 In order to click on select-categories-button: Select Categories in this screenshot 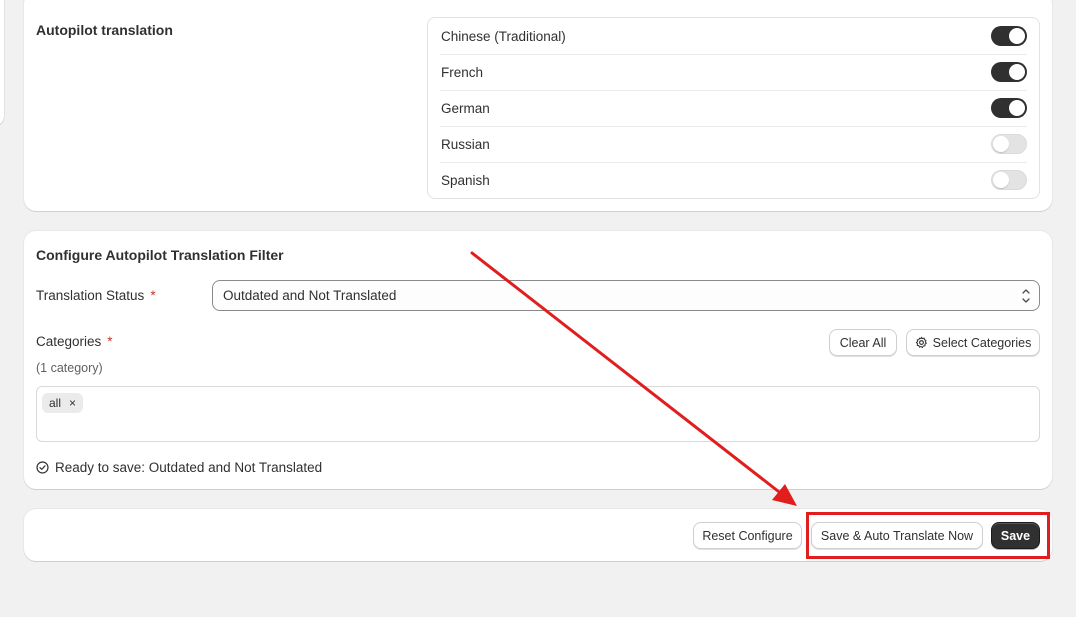, I will do `click(973, 342)`.